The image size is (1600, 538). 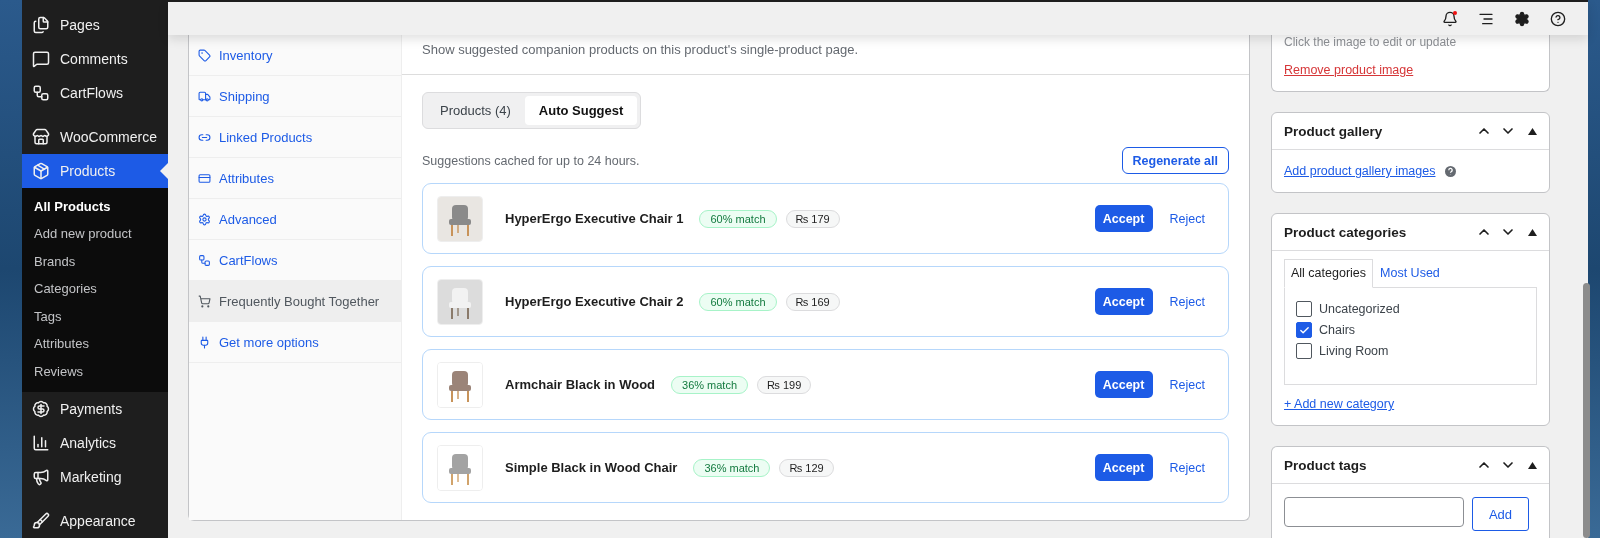 What do you see at coordinates (95, 261) in the screenshot?
I see `submenu-item: Brands` at bounding box center [95, 261].